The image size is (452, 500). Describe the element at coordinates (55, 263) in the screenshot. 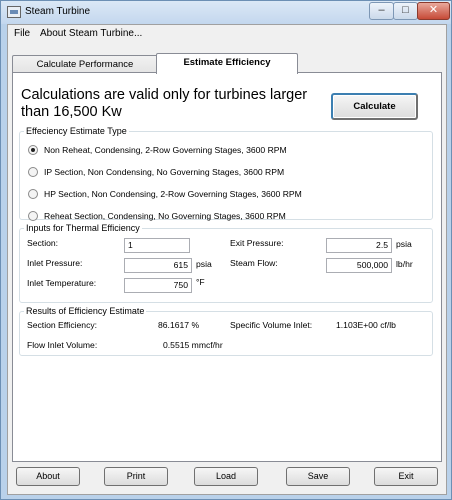

I see `inlet-pressure-label: Inlet Pressure:` at that location.